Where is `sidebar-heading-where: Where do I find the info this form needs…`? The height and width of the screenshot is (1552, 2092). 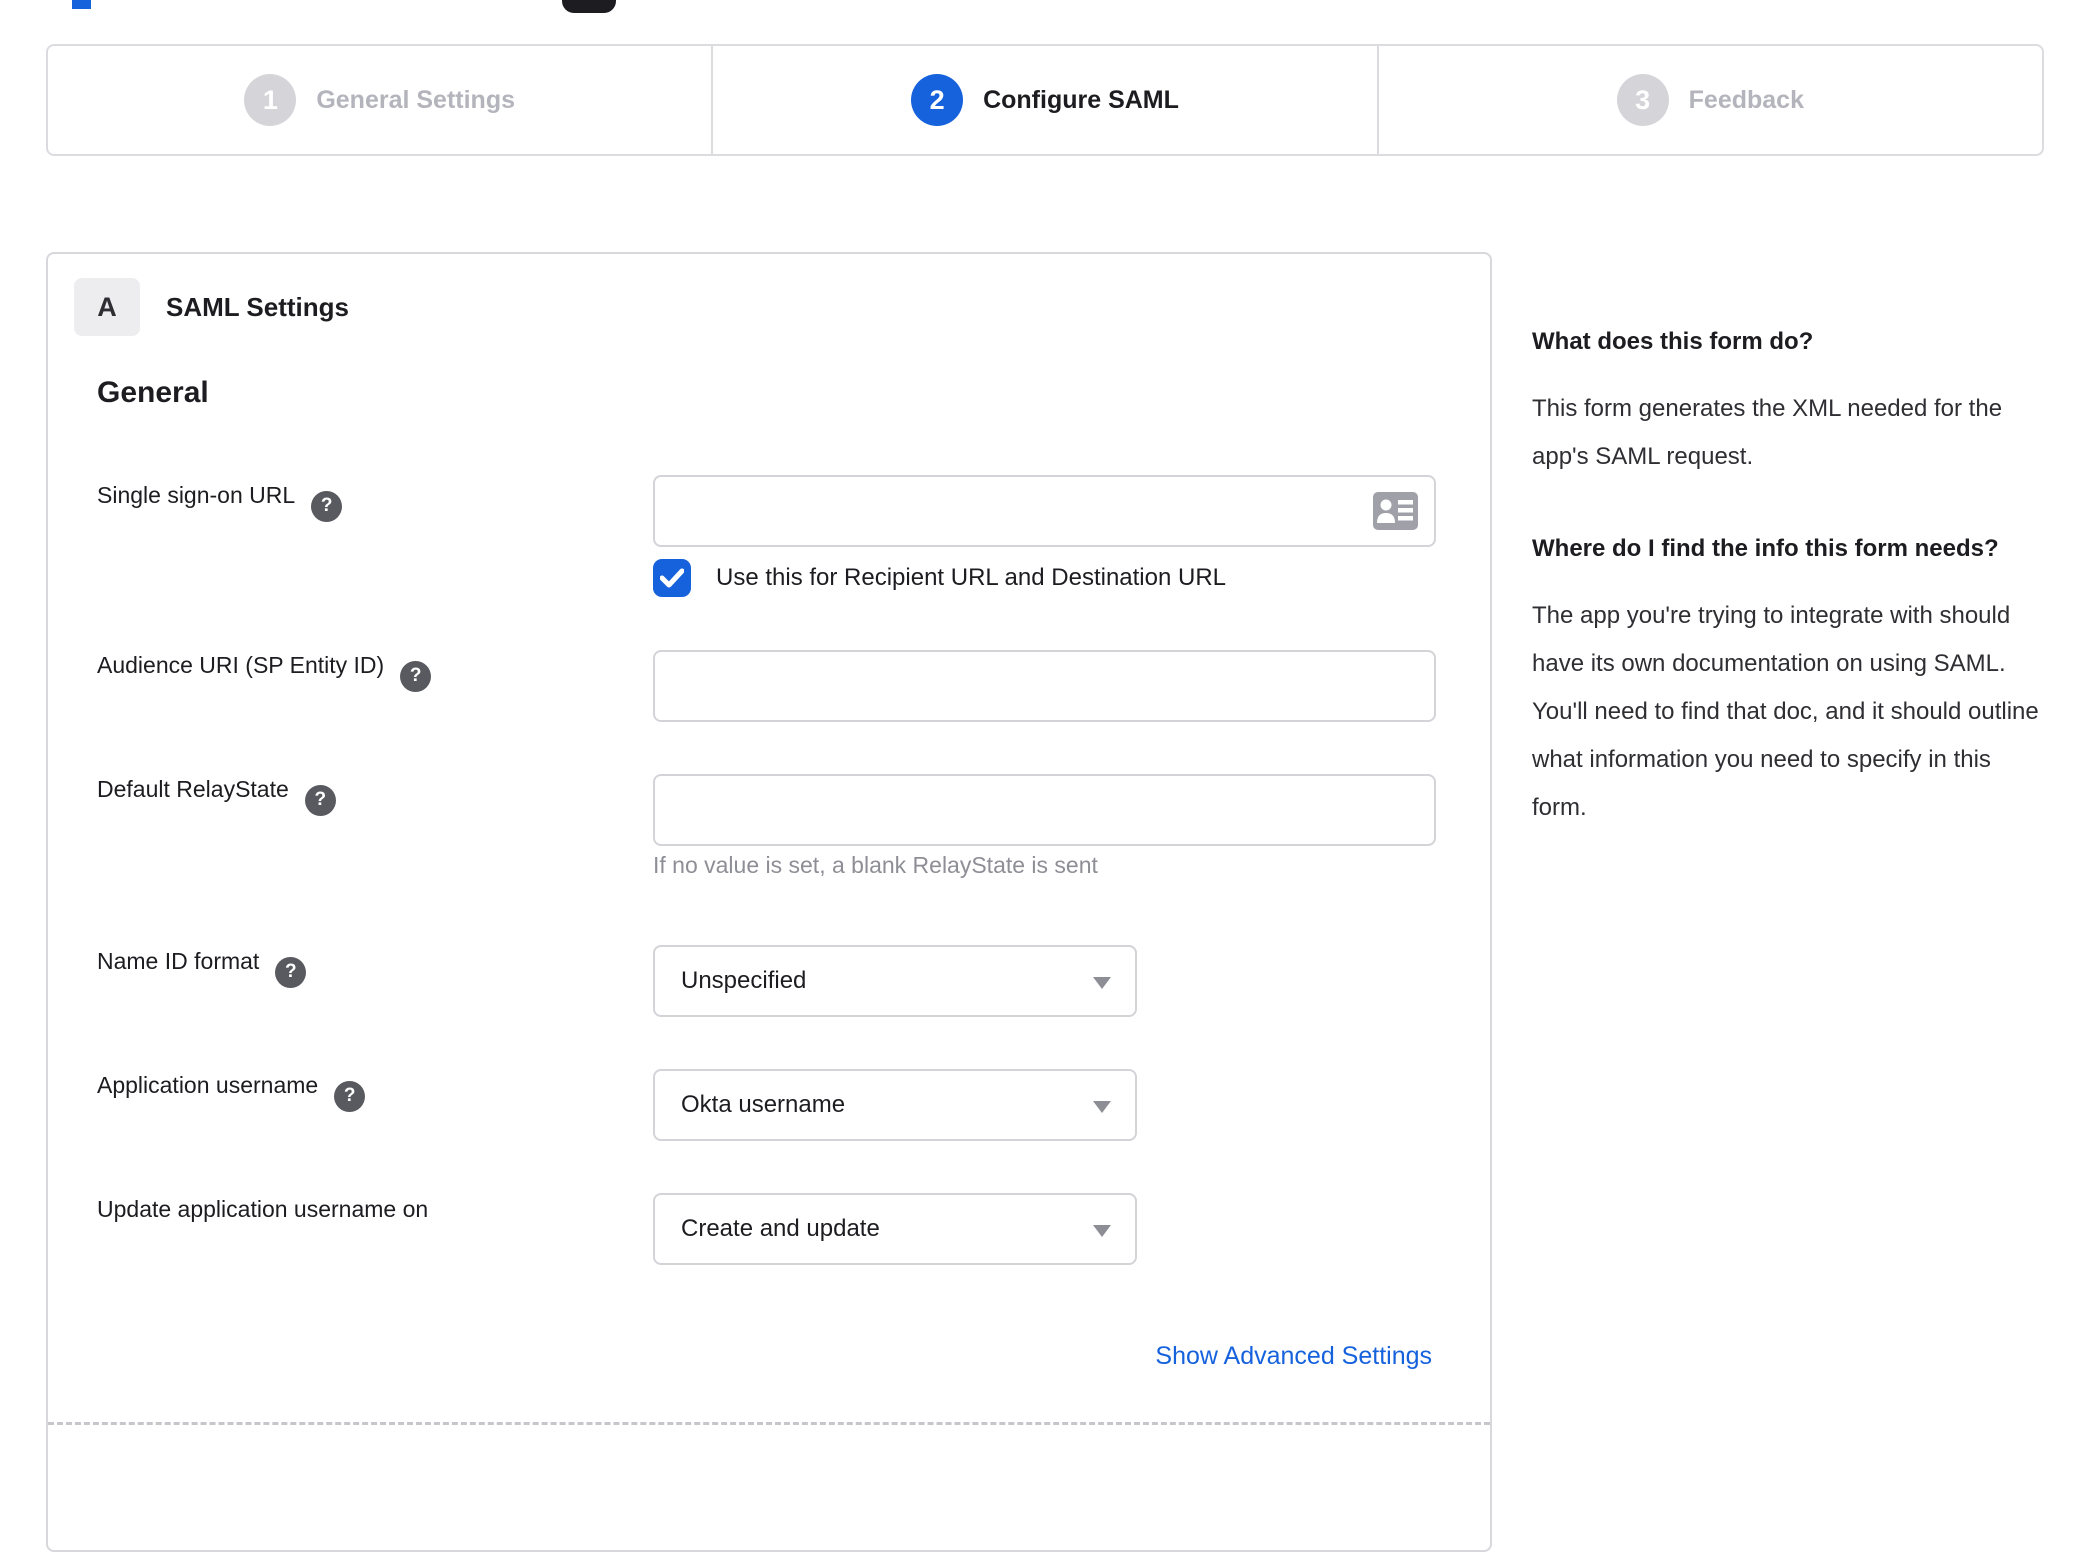 sidebar-heading-where: Where do I find the info this form needs… is located at coordinates (1765, 548).